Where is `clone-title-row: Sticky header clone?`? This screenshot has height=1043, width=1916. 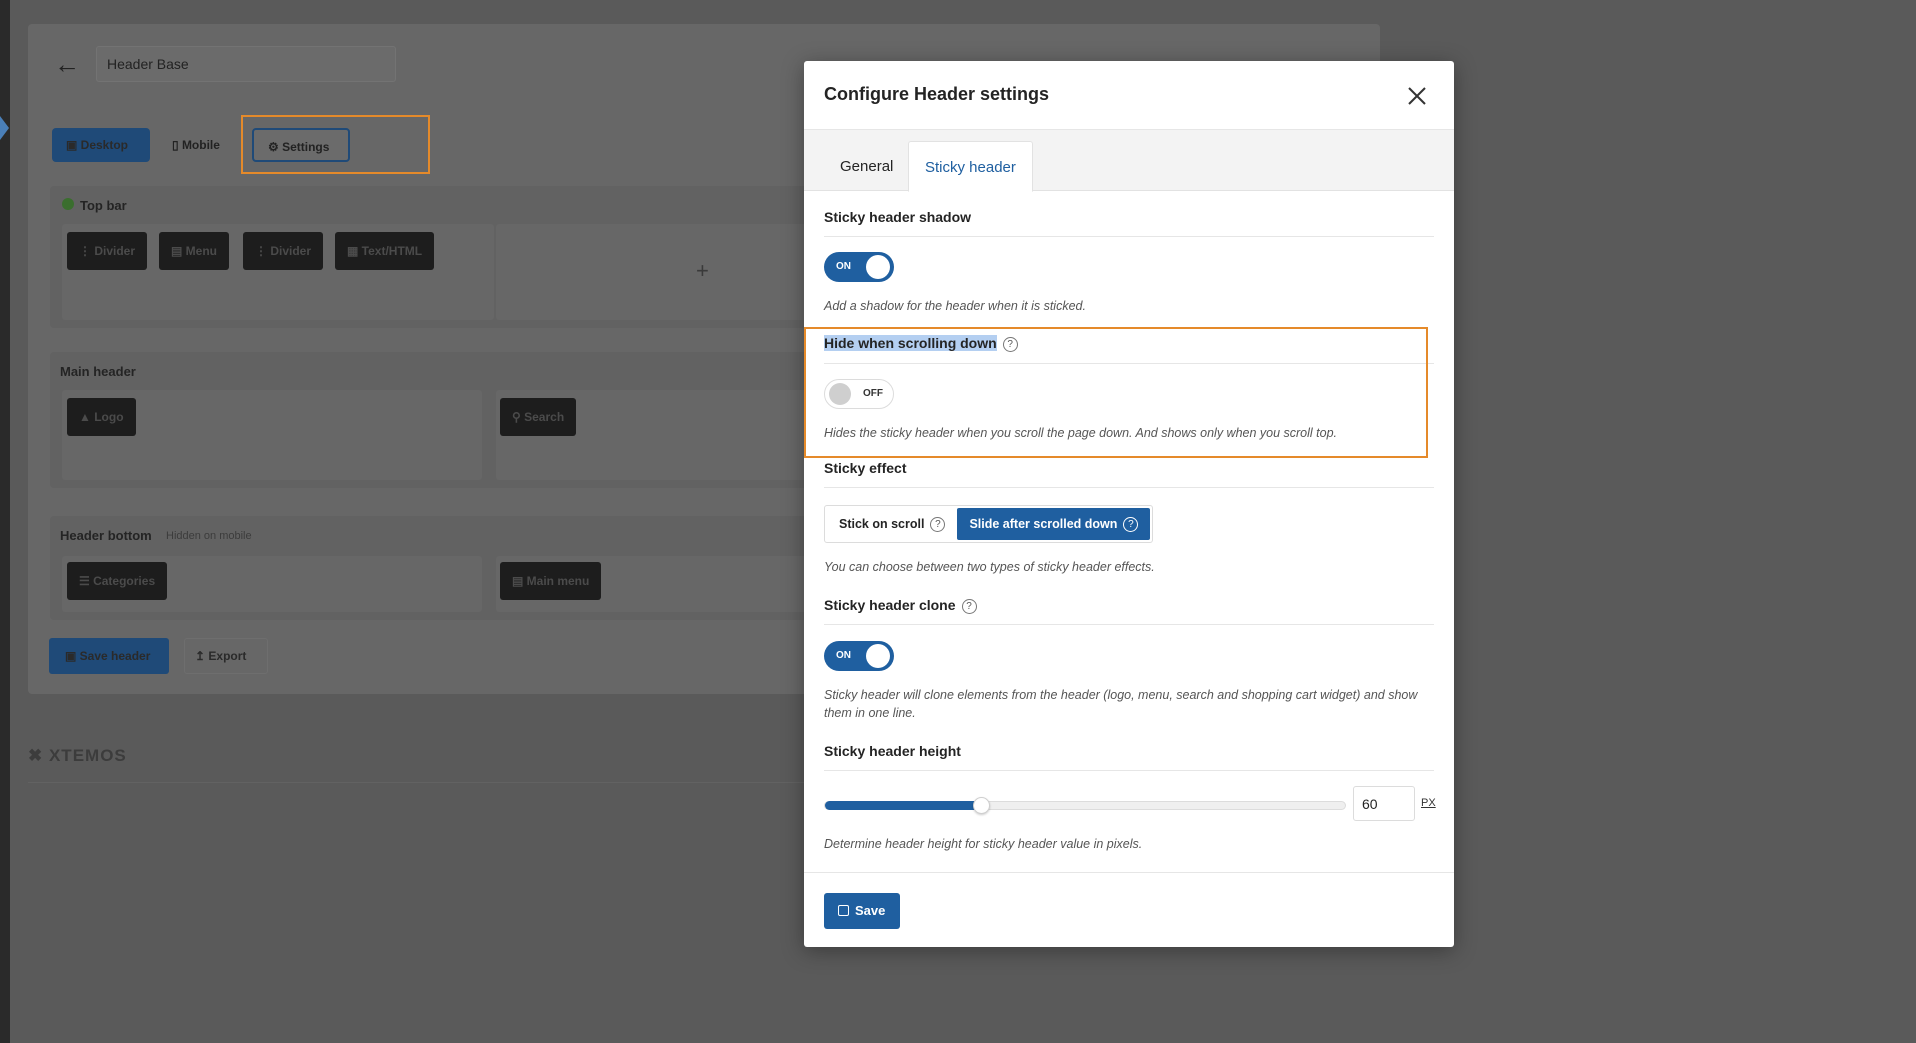 clone-title-row: Sticky header clone? is located at coordinates (900, 605).